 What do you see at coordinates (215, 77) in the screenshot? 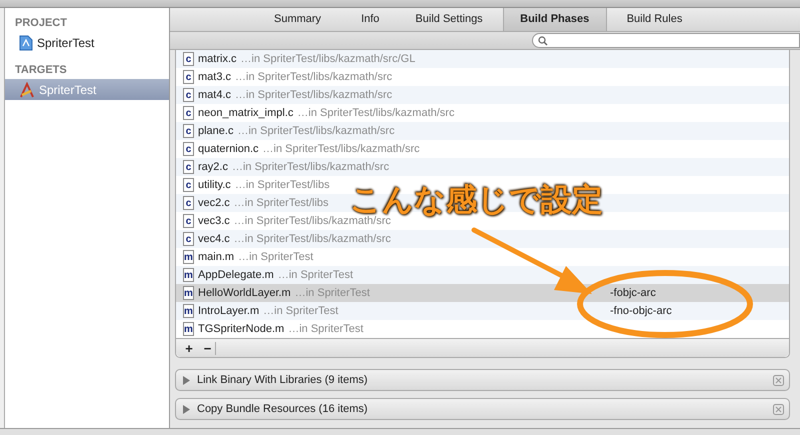
I see `file-name: mat3.c` at bounding box center [215, 77].